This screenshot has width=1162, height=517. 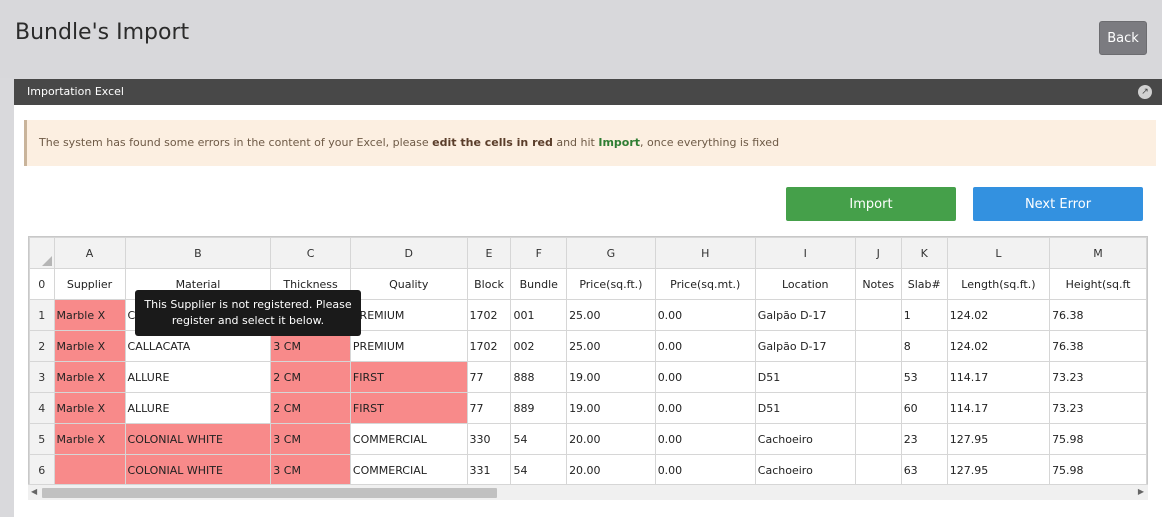 I want to click on table-cell: 114.17, so click(x=998, y=408).